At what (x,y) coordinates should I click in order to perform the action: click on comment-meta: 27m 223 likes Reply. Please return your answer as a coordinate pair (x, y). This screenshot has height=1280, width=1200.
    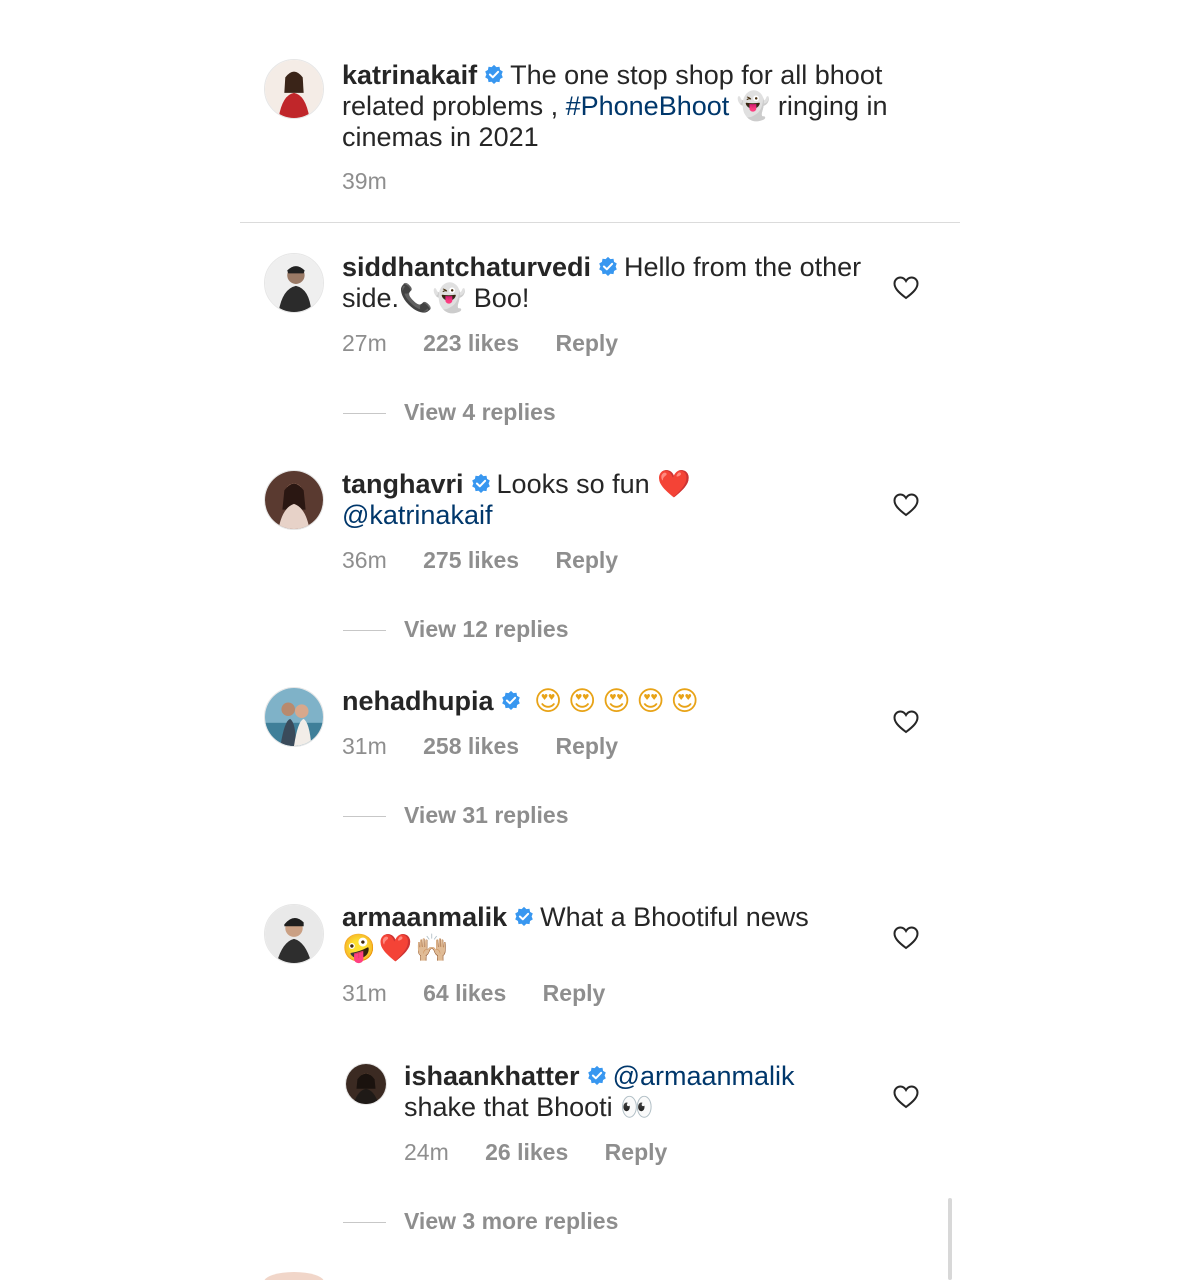
    Looking at the image, I should click on (480, 343).